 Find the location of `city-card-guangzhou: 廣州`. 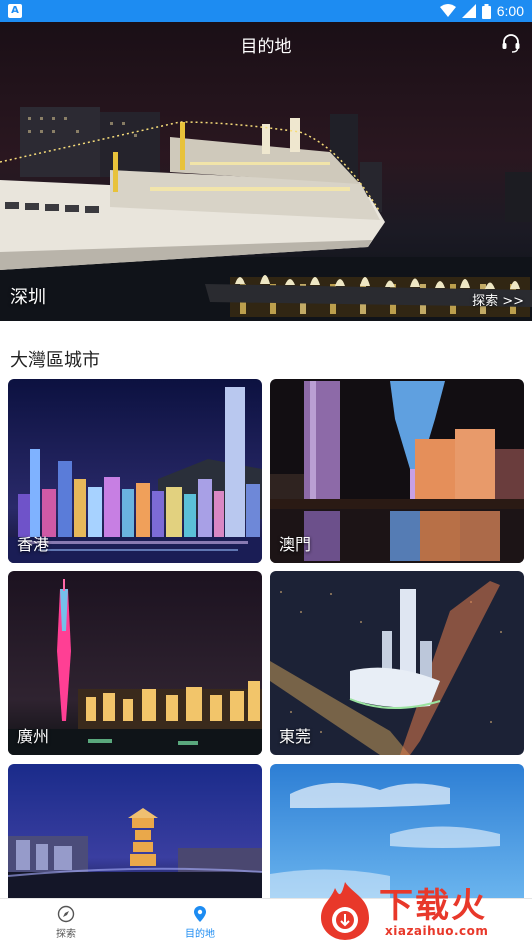

city-card-guangzhou: 廣州 is located at coordinates (135, 663).